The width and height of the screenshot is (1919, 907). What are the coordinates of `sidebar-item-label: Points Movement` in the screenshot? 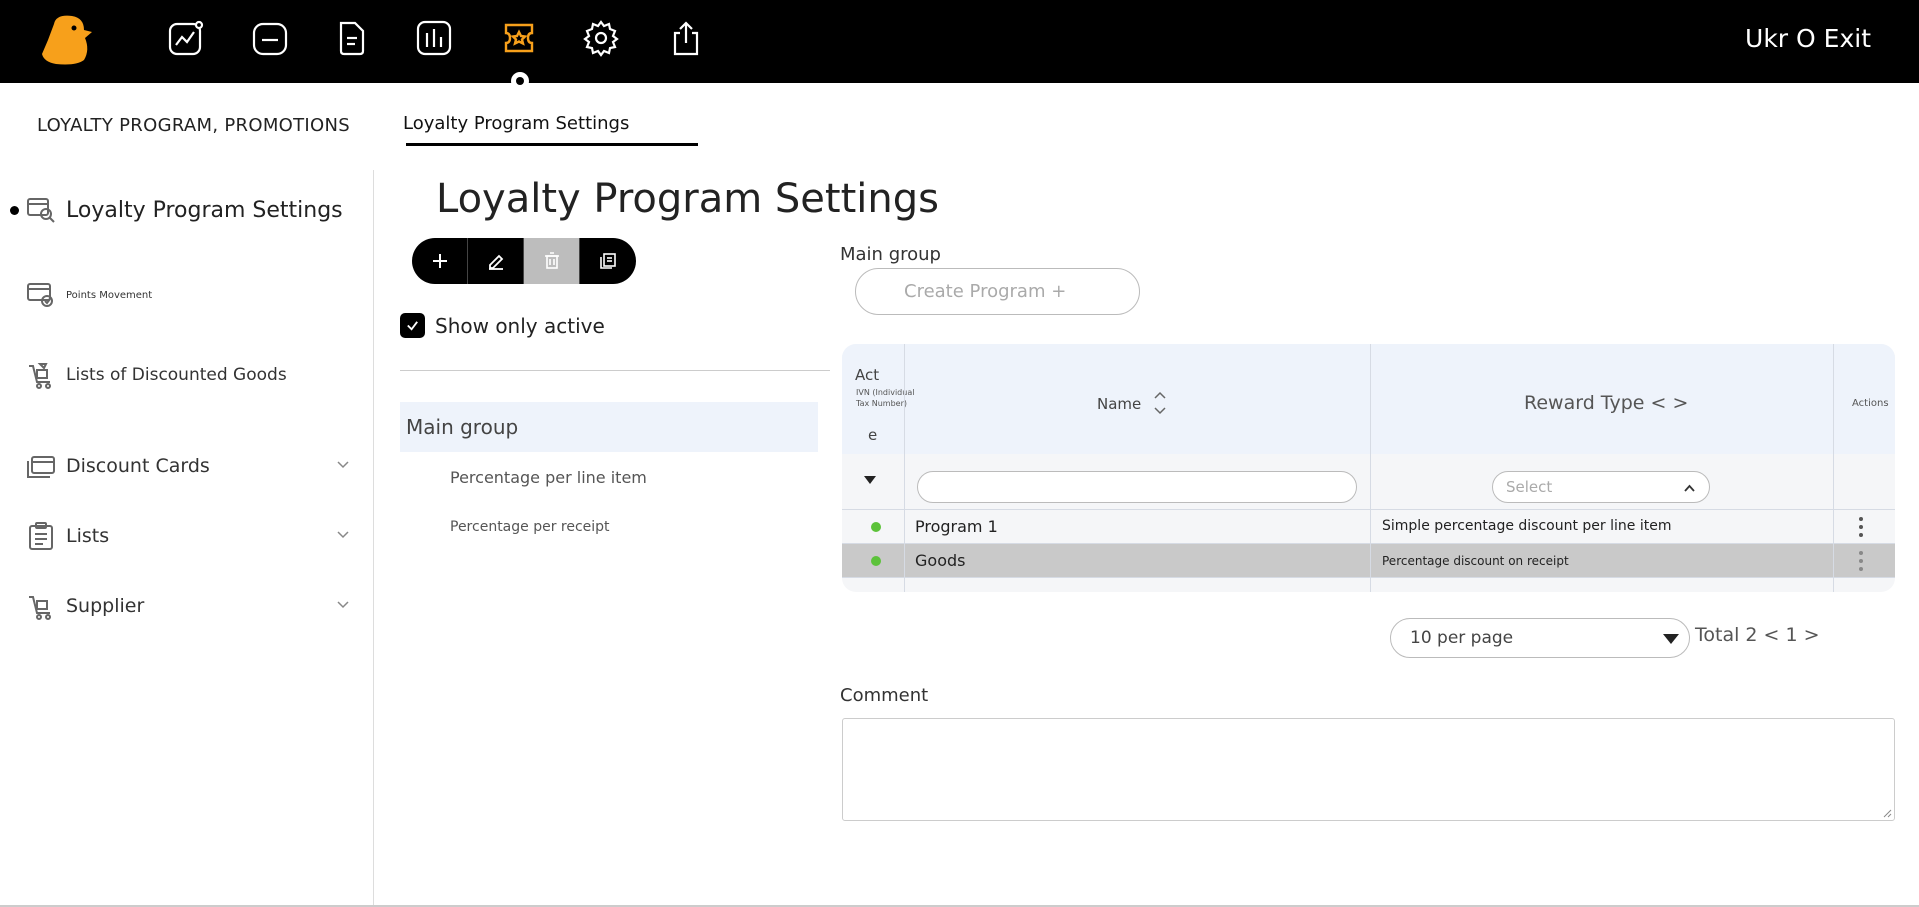 It's located at (109, 295).